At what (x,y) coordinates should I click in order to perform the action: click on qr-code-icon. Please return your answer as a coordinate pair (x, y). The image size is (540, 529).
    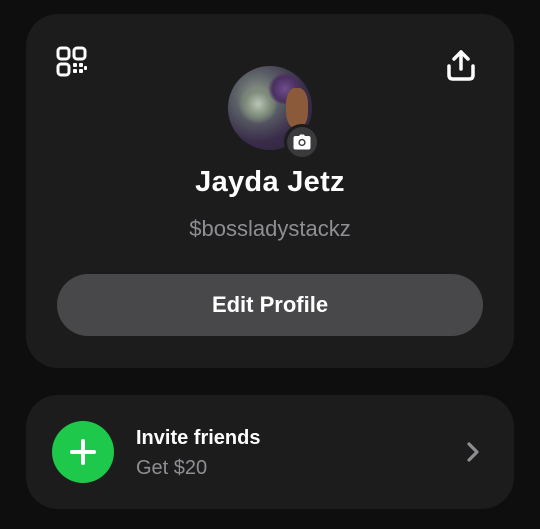
    Looking at the image, I should click on (71, 61).